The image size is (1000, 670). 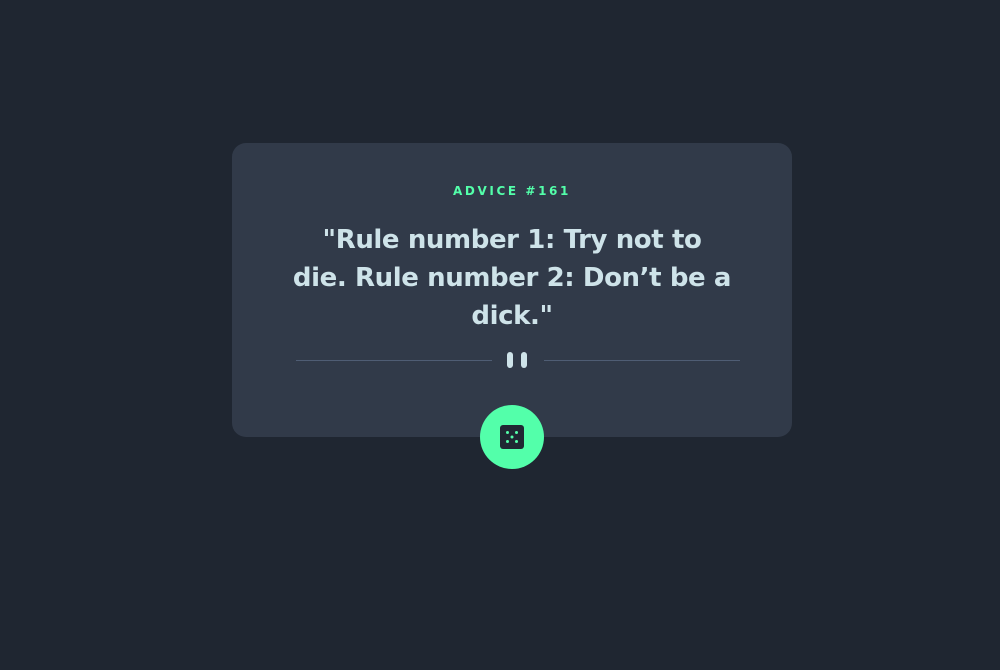 I want to click on dice-icon, so click(x=512, y=437).